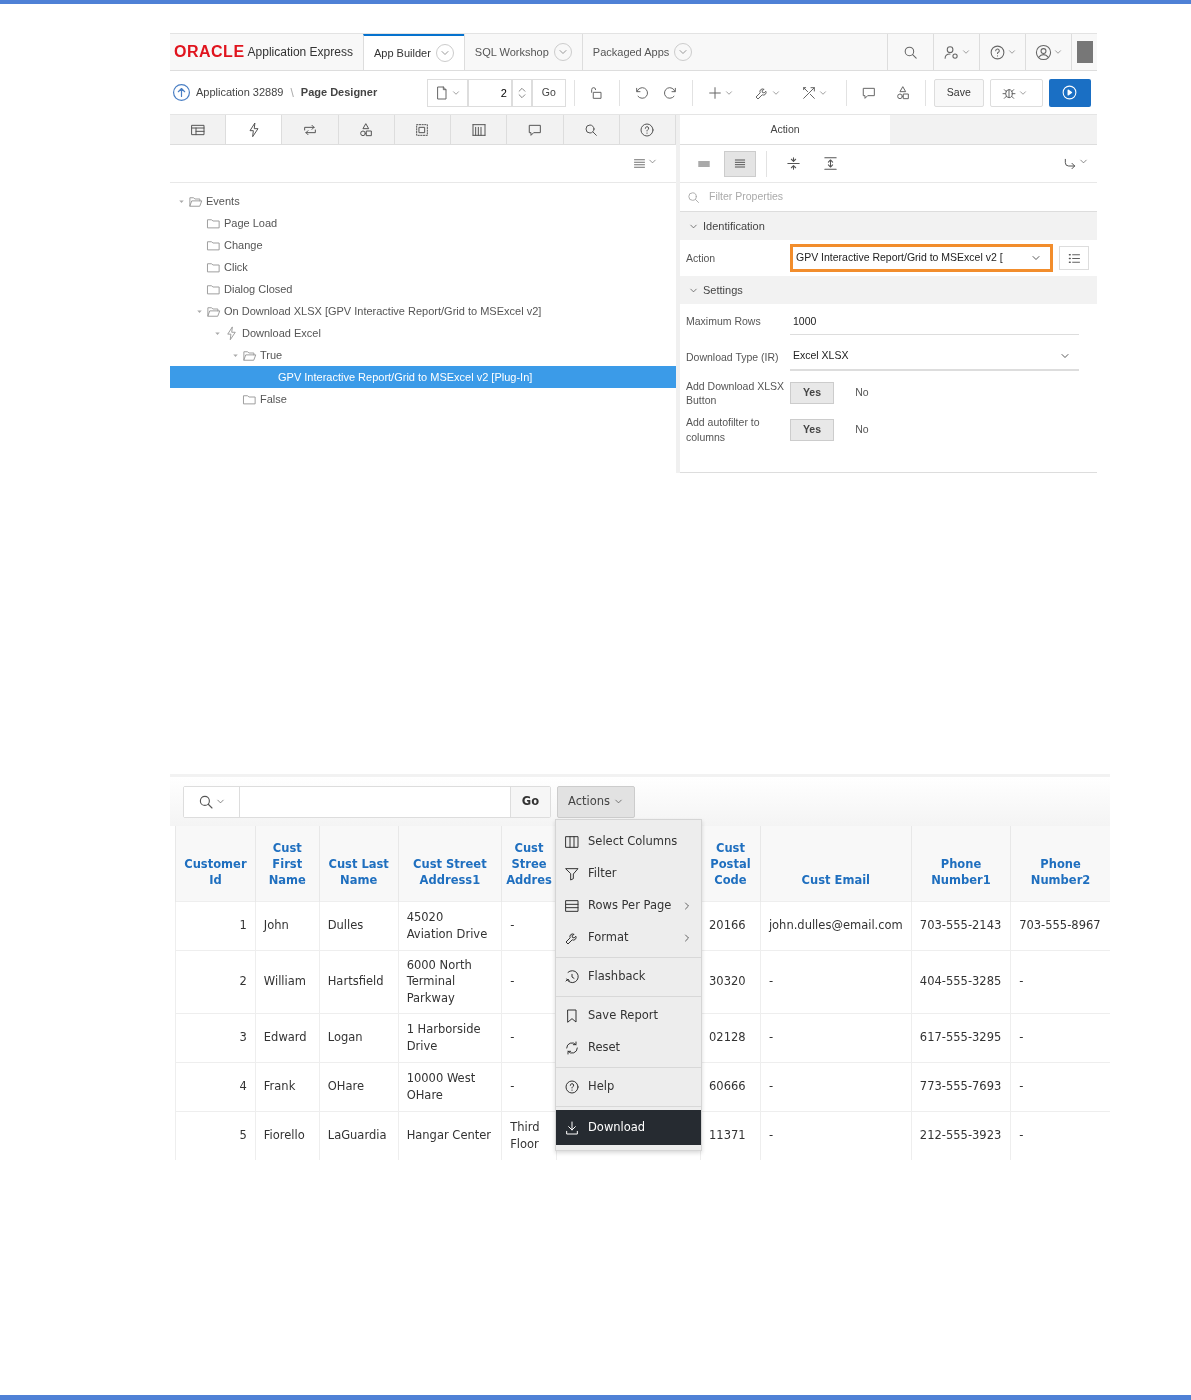 The image size is (1191, 1400). Describe the element at coordinates (258, 289) in the screenshot. I see `tree-node: Dialog Closed` at that location.